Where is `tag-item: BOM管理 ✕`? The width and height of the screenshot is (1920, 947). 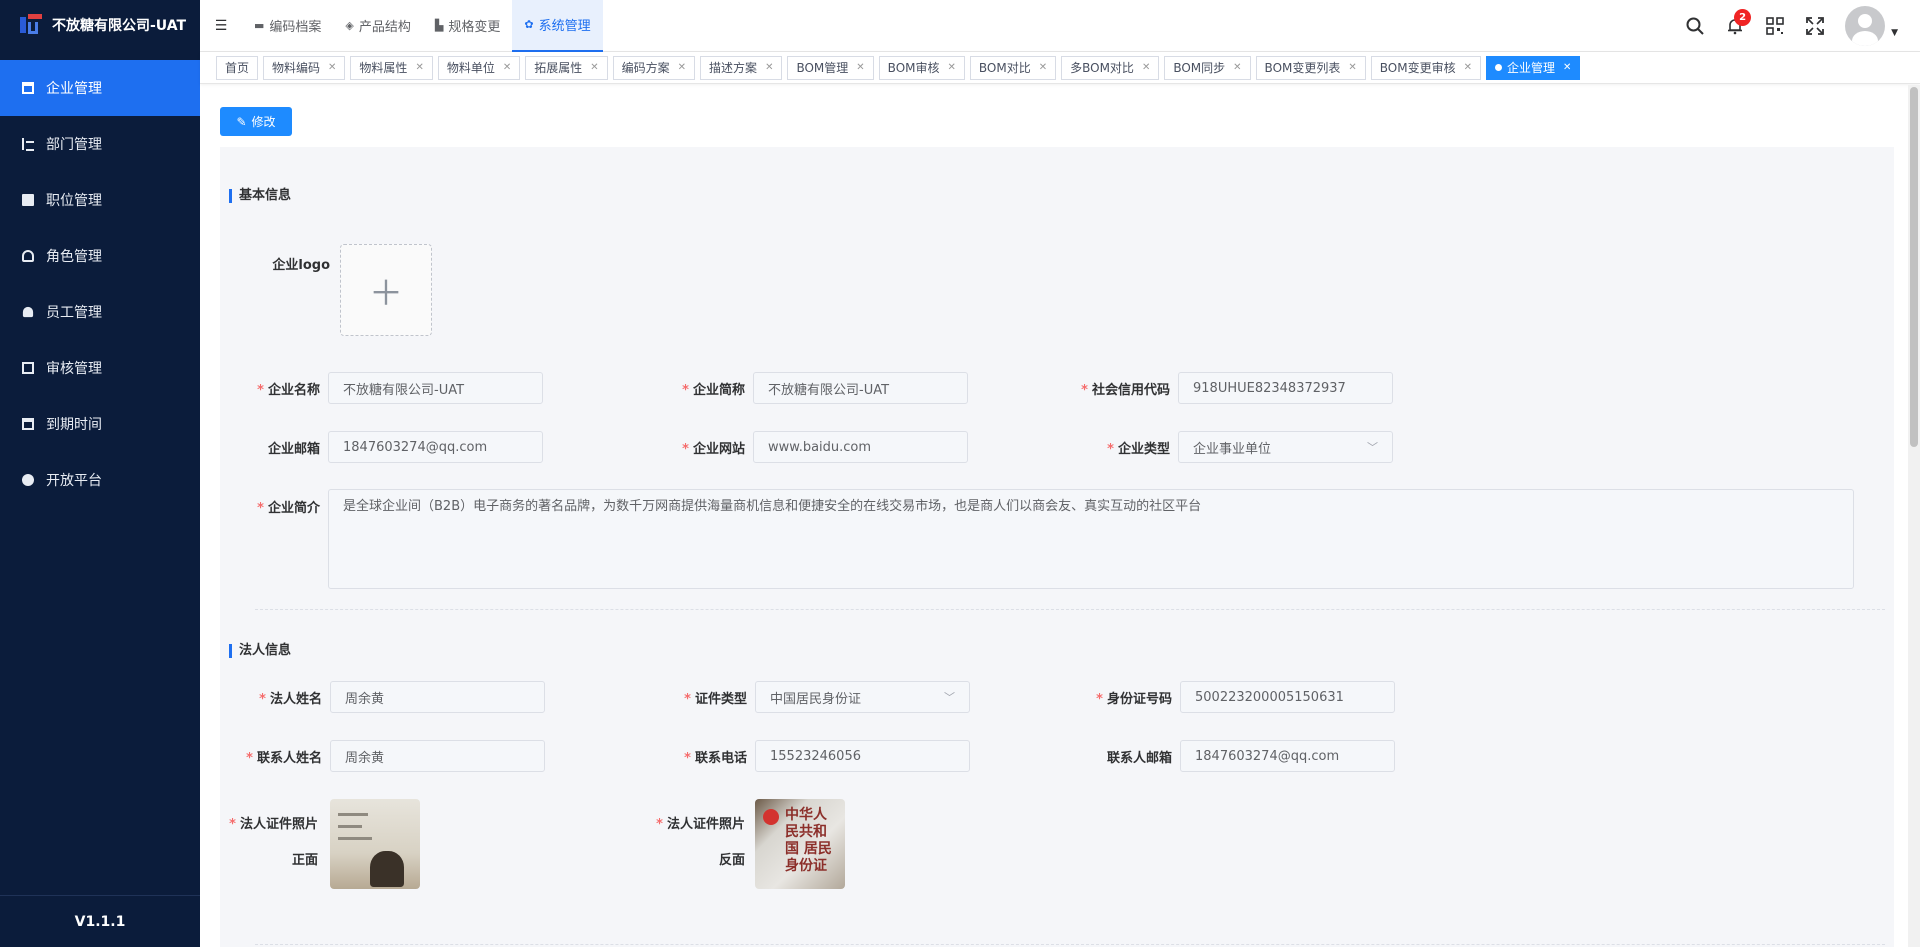 tag-item: BOM管理 ✕ is located at coordinates (830, 67).